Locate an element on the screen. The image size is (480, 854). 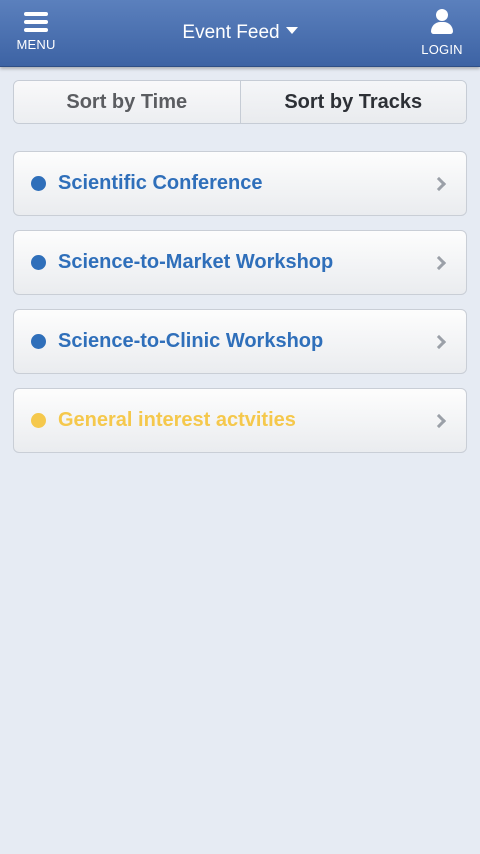
sort-by-tracks-tab: Sort by Tracks is located at coordinates (353, 102).